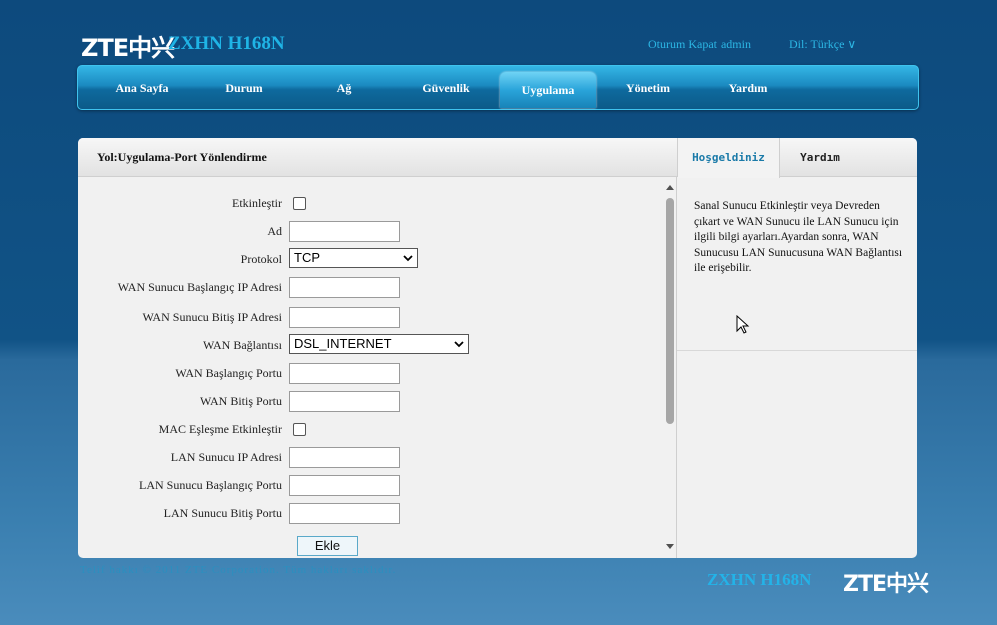 This screenshot has width=997, height=625. I want to click on nav-status: Durum, so click(244, 88).